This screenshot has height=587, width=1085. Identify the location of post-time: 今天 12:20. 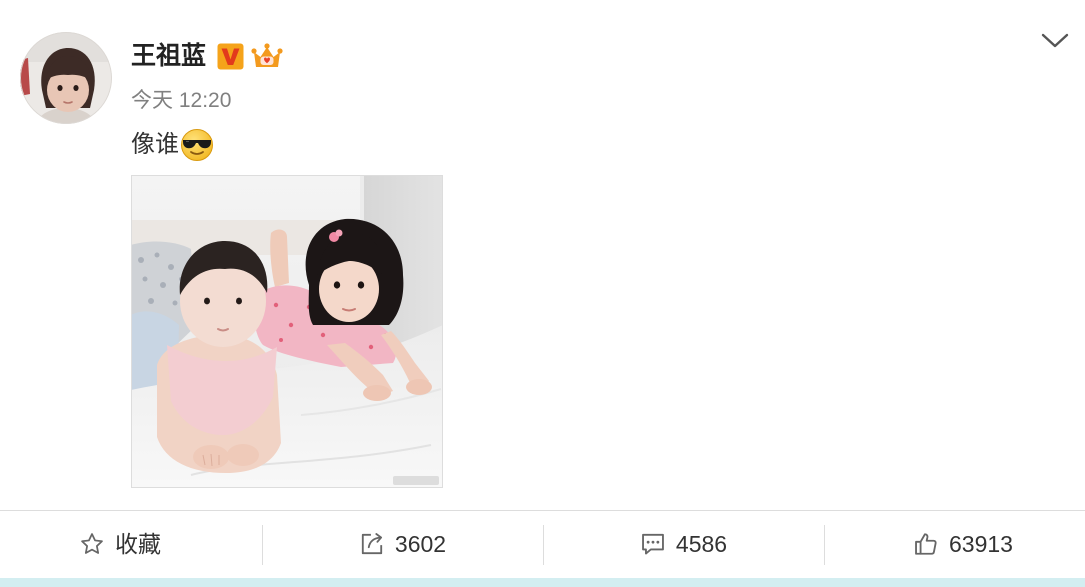
(181, 101).